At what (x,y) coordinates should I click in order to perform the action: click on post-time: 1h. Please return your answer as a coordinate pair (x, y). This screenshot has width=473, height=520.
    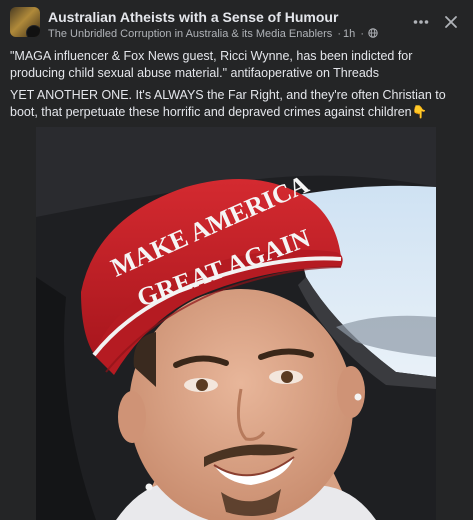
    Looking at the image, I should click on (349, 34).